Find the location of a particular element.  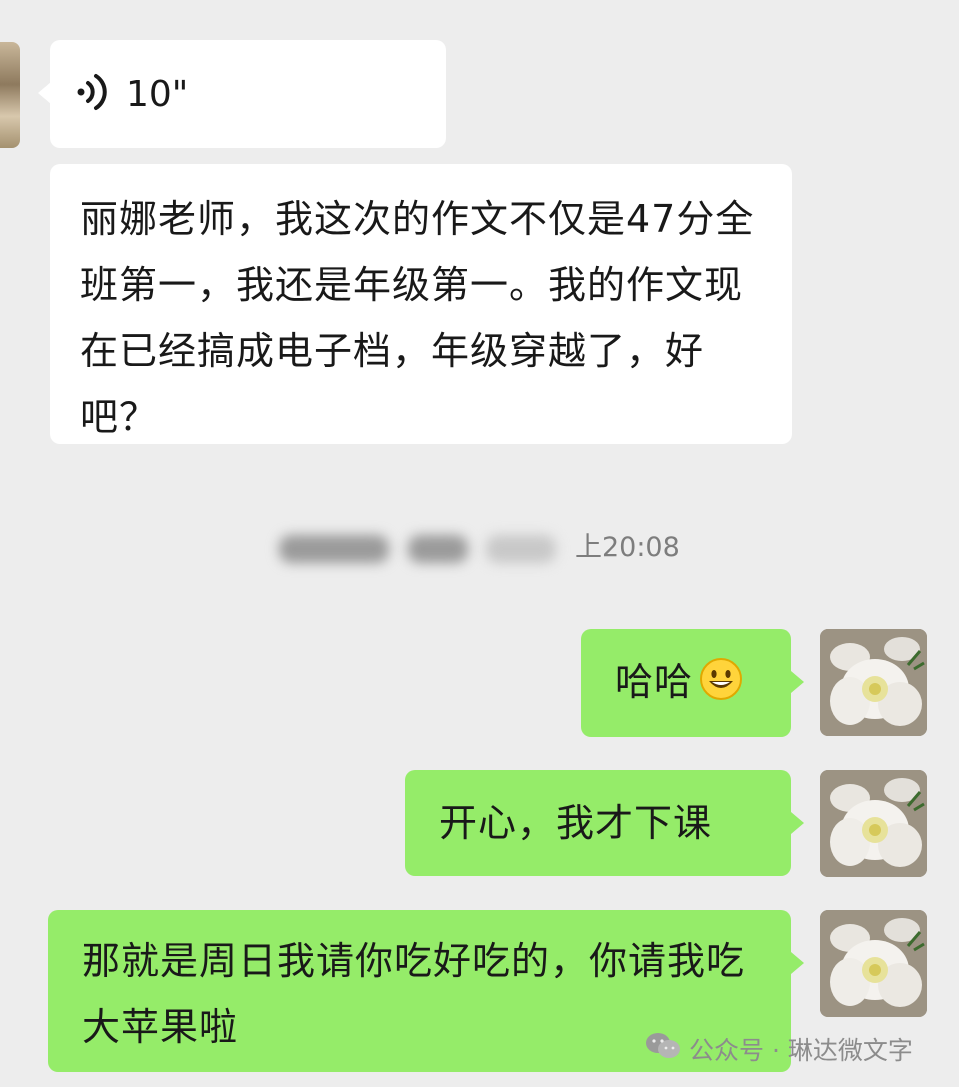

outgoing-message-bubble: 哈哈 is located at coordinates (692, 683).